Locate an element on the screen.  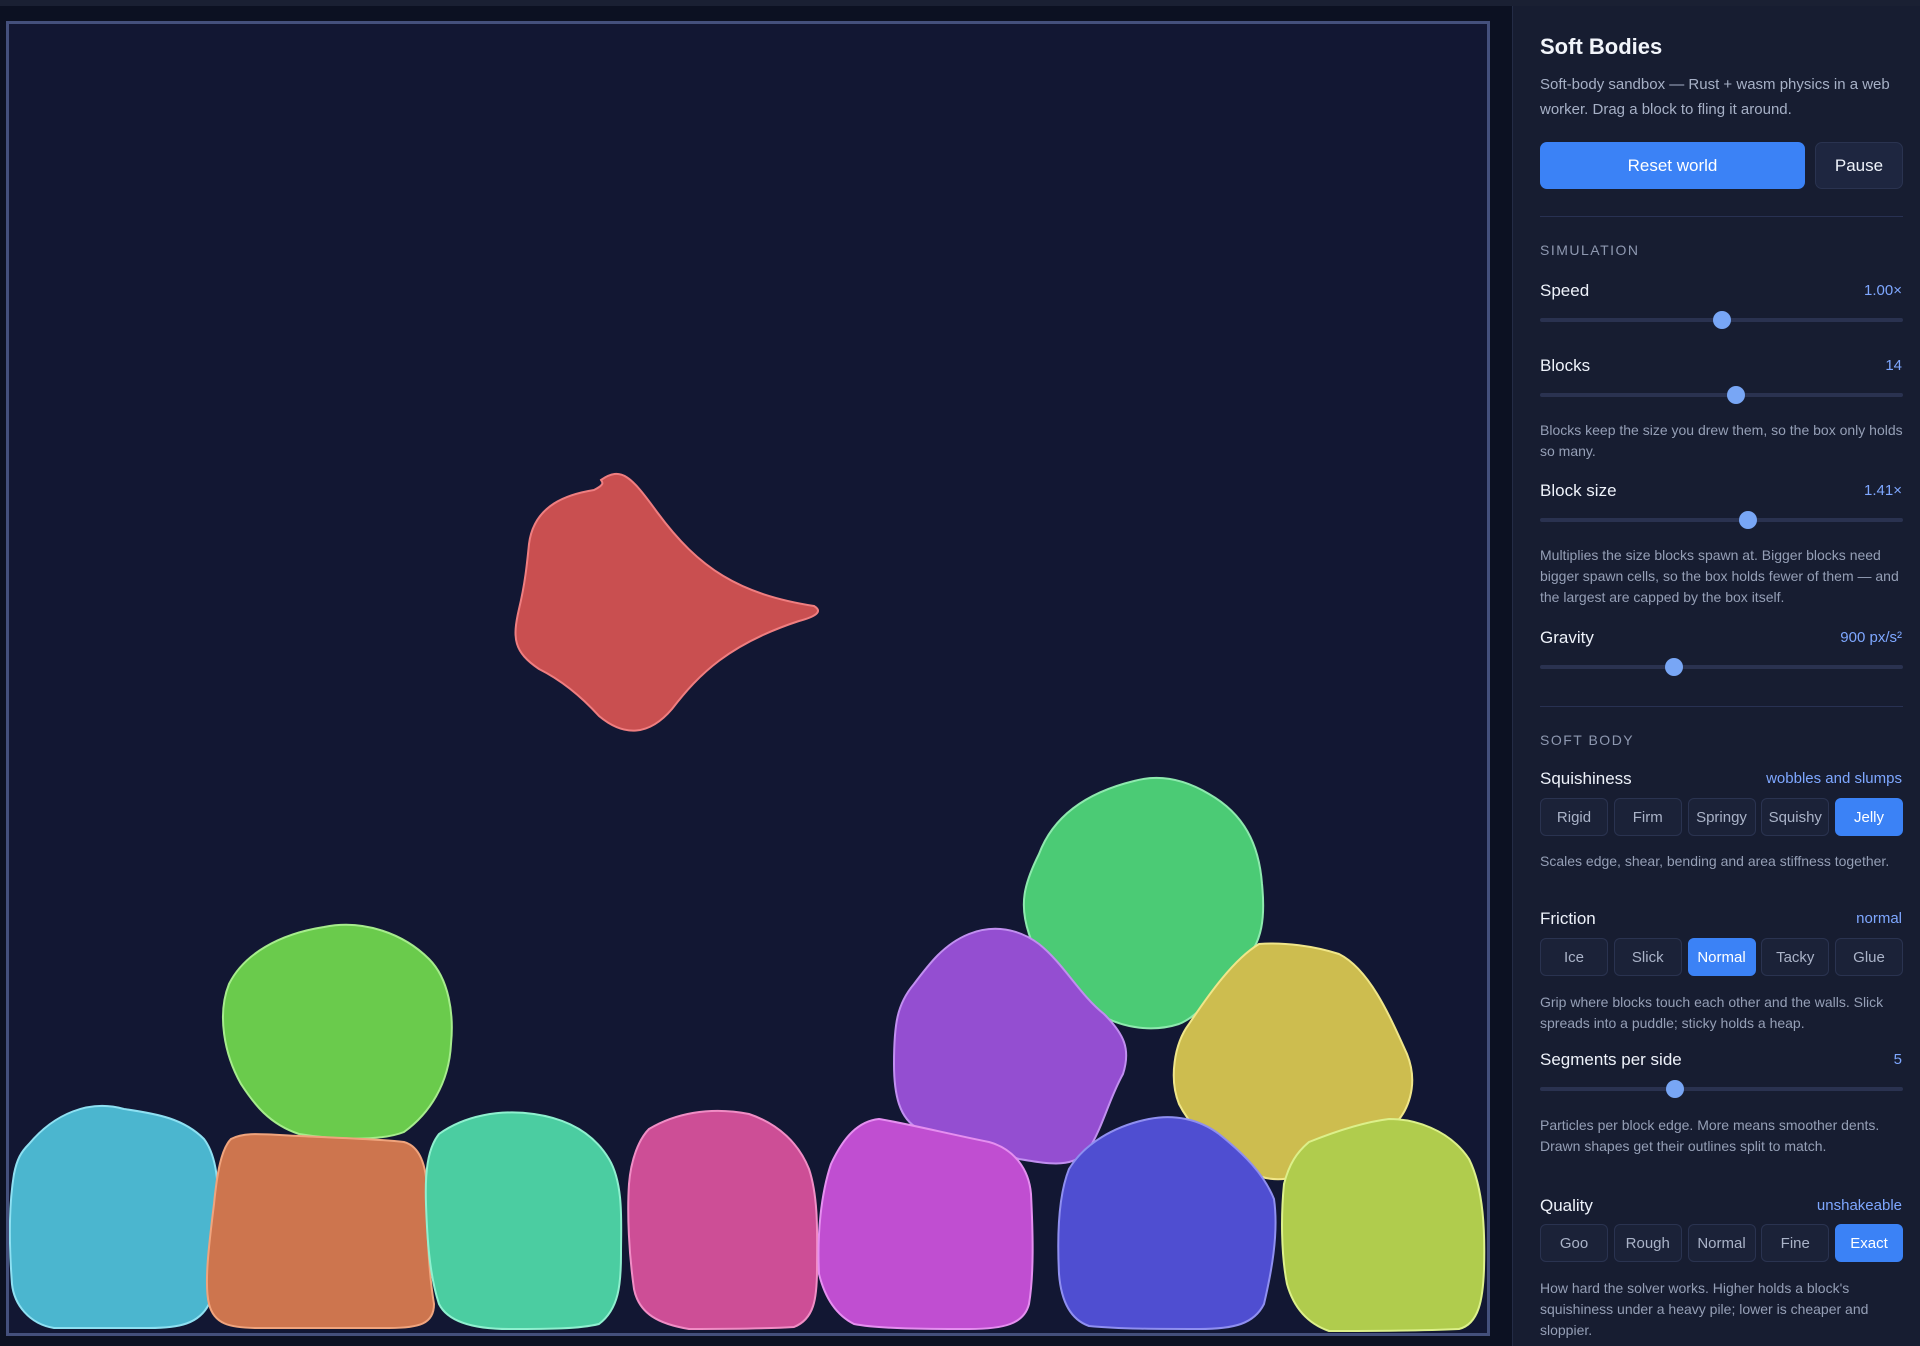
blocks-label: Blocks is located at coordinates (1565, 365).